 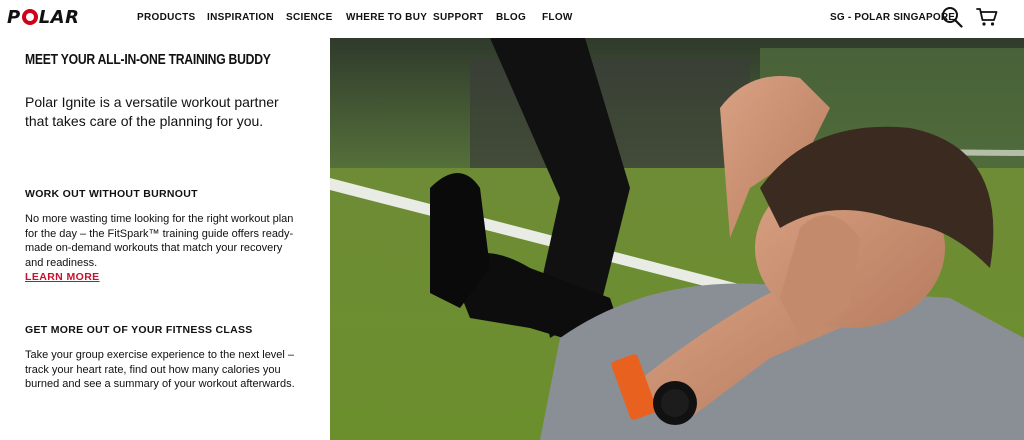 I want to click on nav-support: SUPPORT, so click(x=458, y=17).